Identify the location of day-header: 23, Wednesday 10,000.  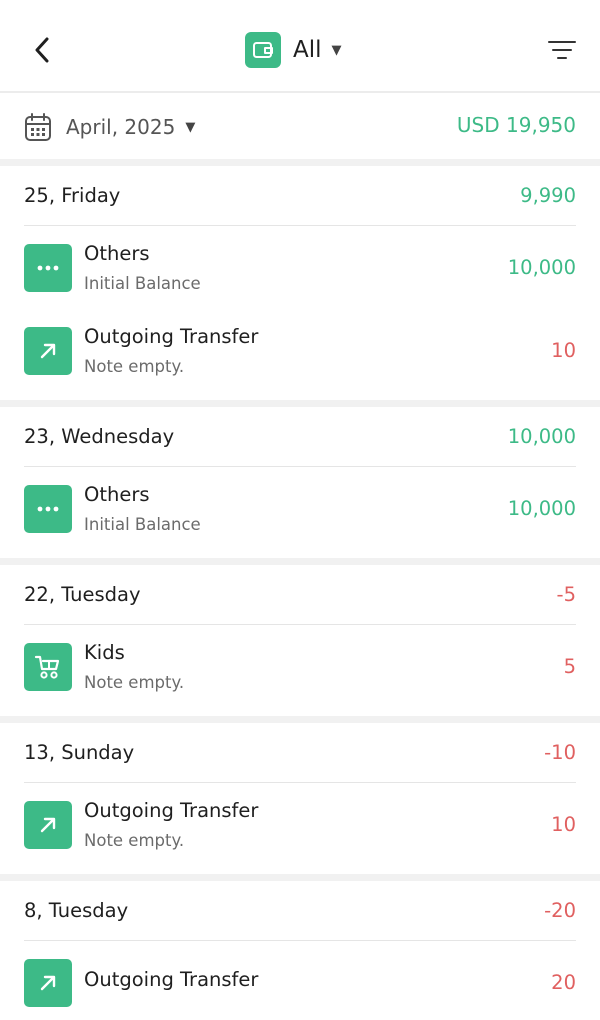
(300, 437).